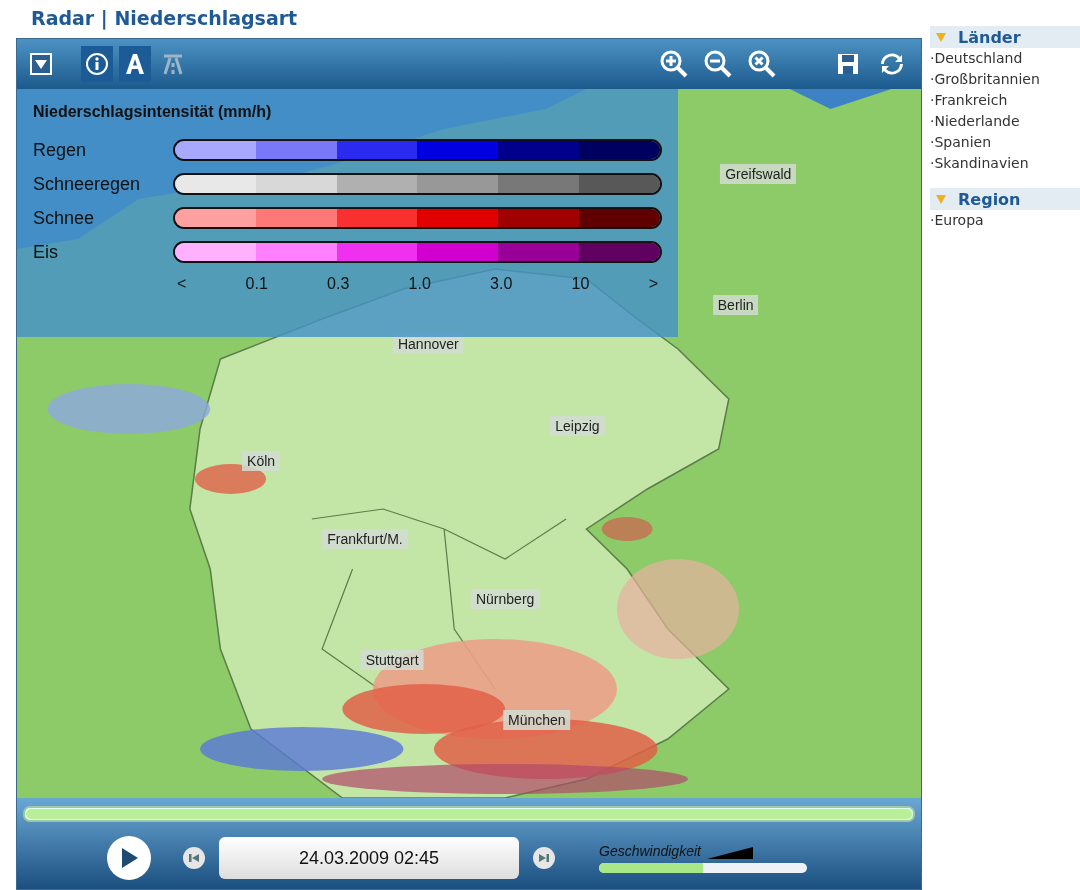 This screenshot has height=890, width=1080. I want to click on legend-title: Niederschlagsintensität (mm/h), so click(153, 112).